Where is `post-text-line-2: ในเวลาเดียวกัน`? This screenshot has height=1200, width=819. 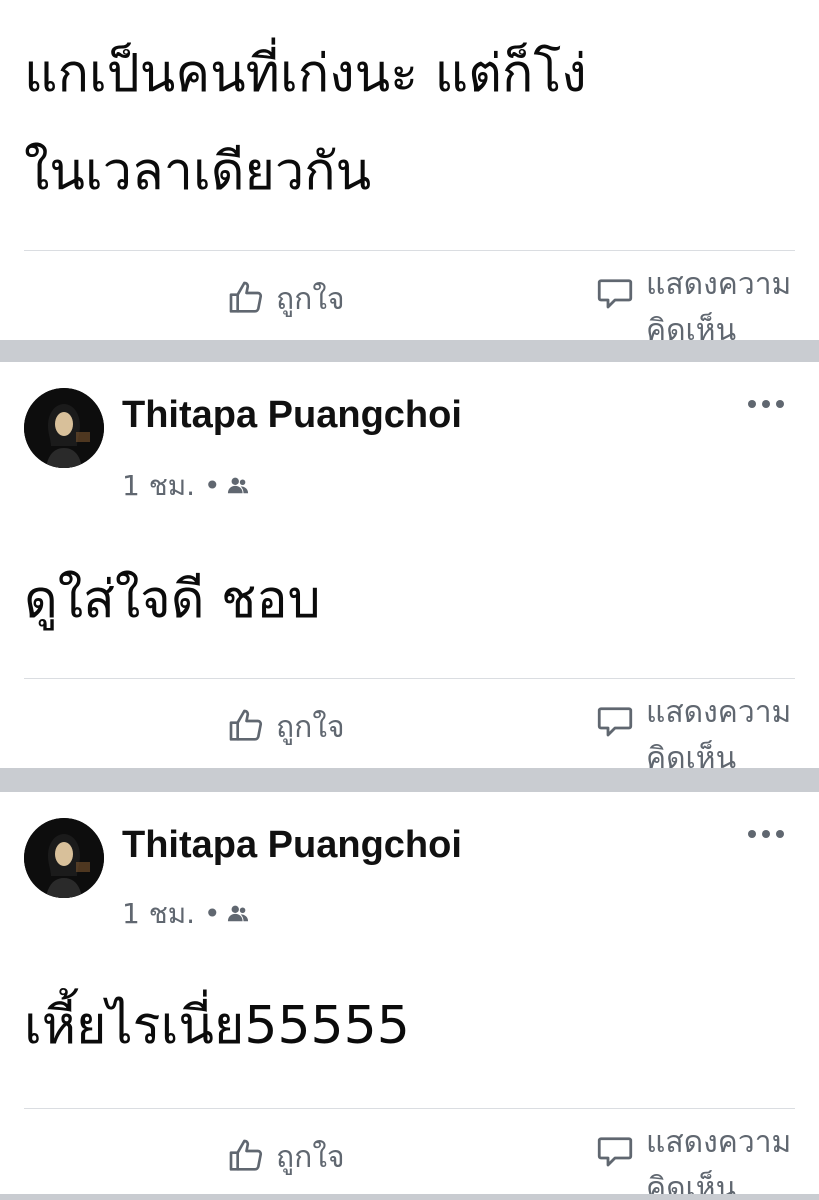 post-text-line-2: ในเวลาเดียวกัน is located at coordinates (198, 172).